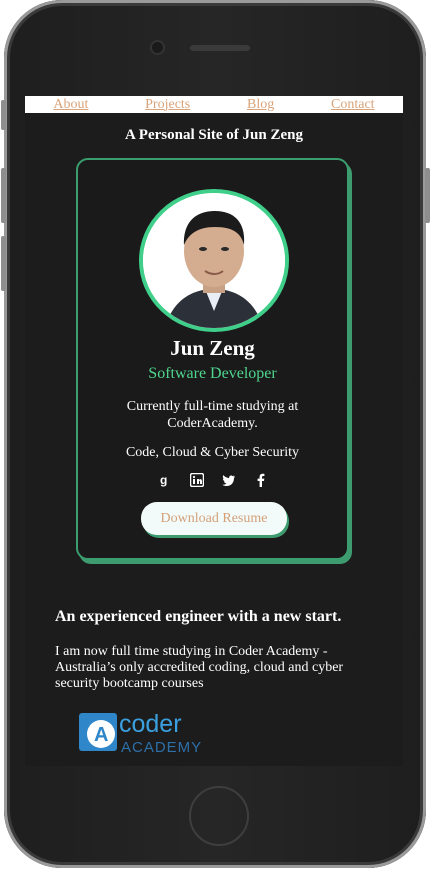 This screenshot has width=431, height=871. What do you see at coordinates (212, 348) in the screenshot?
I see `profile-name: Jun Zeng` at bounding box center [212, 348].